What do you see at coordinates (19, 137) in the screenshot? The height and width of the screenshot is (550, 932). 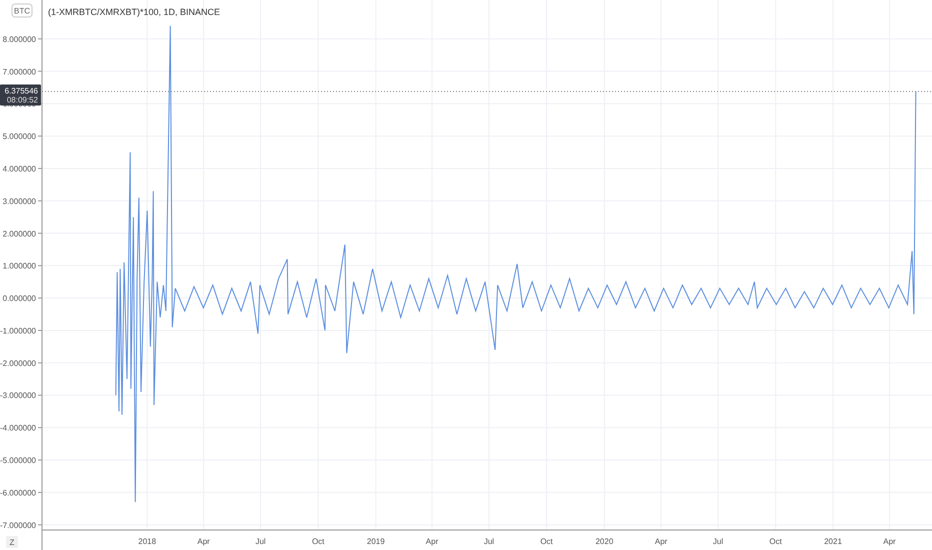 I see `y-axis-label: 5.000000` at bounding box center [19, 137].